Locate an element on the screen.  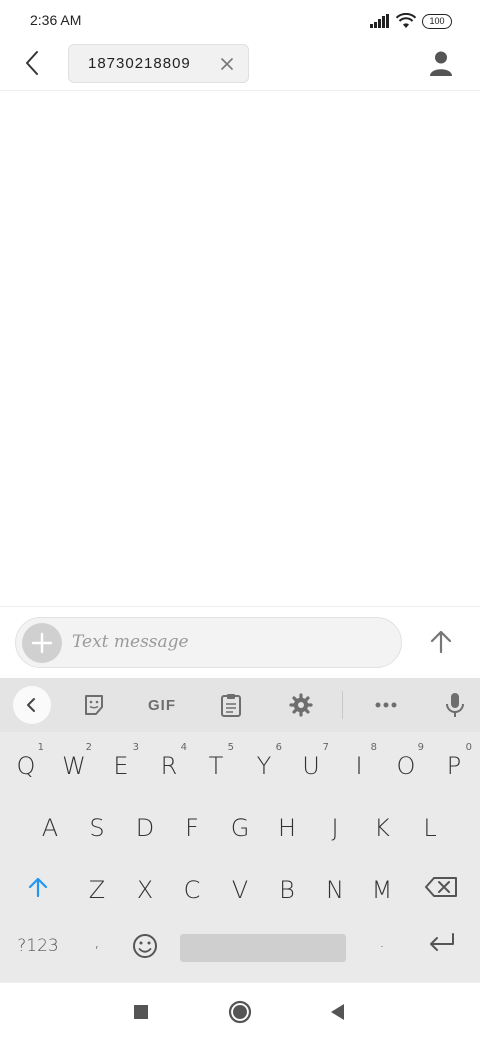
recents-button is located at coordinates (141, 1012).